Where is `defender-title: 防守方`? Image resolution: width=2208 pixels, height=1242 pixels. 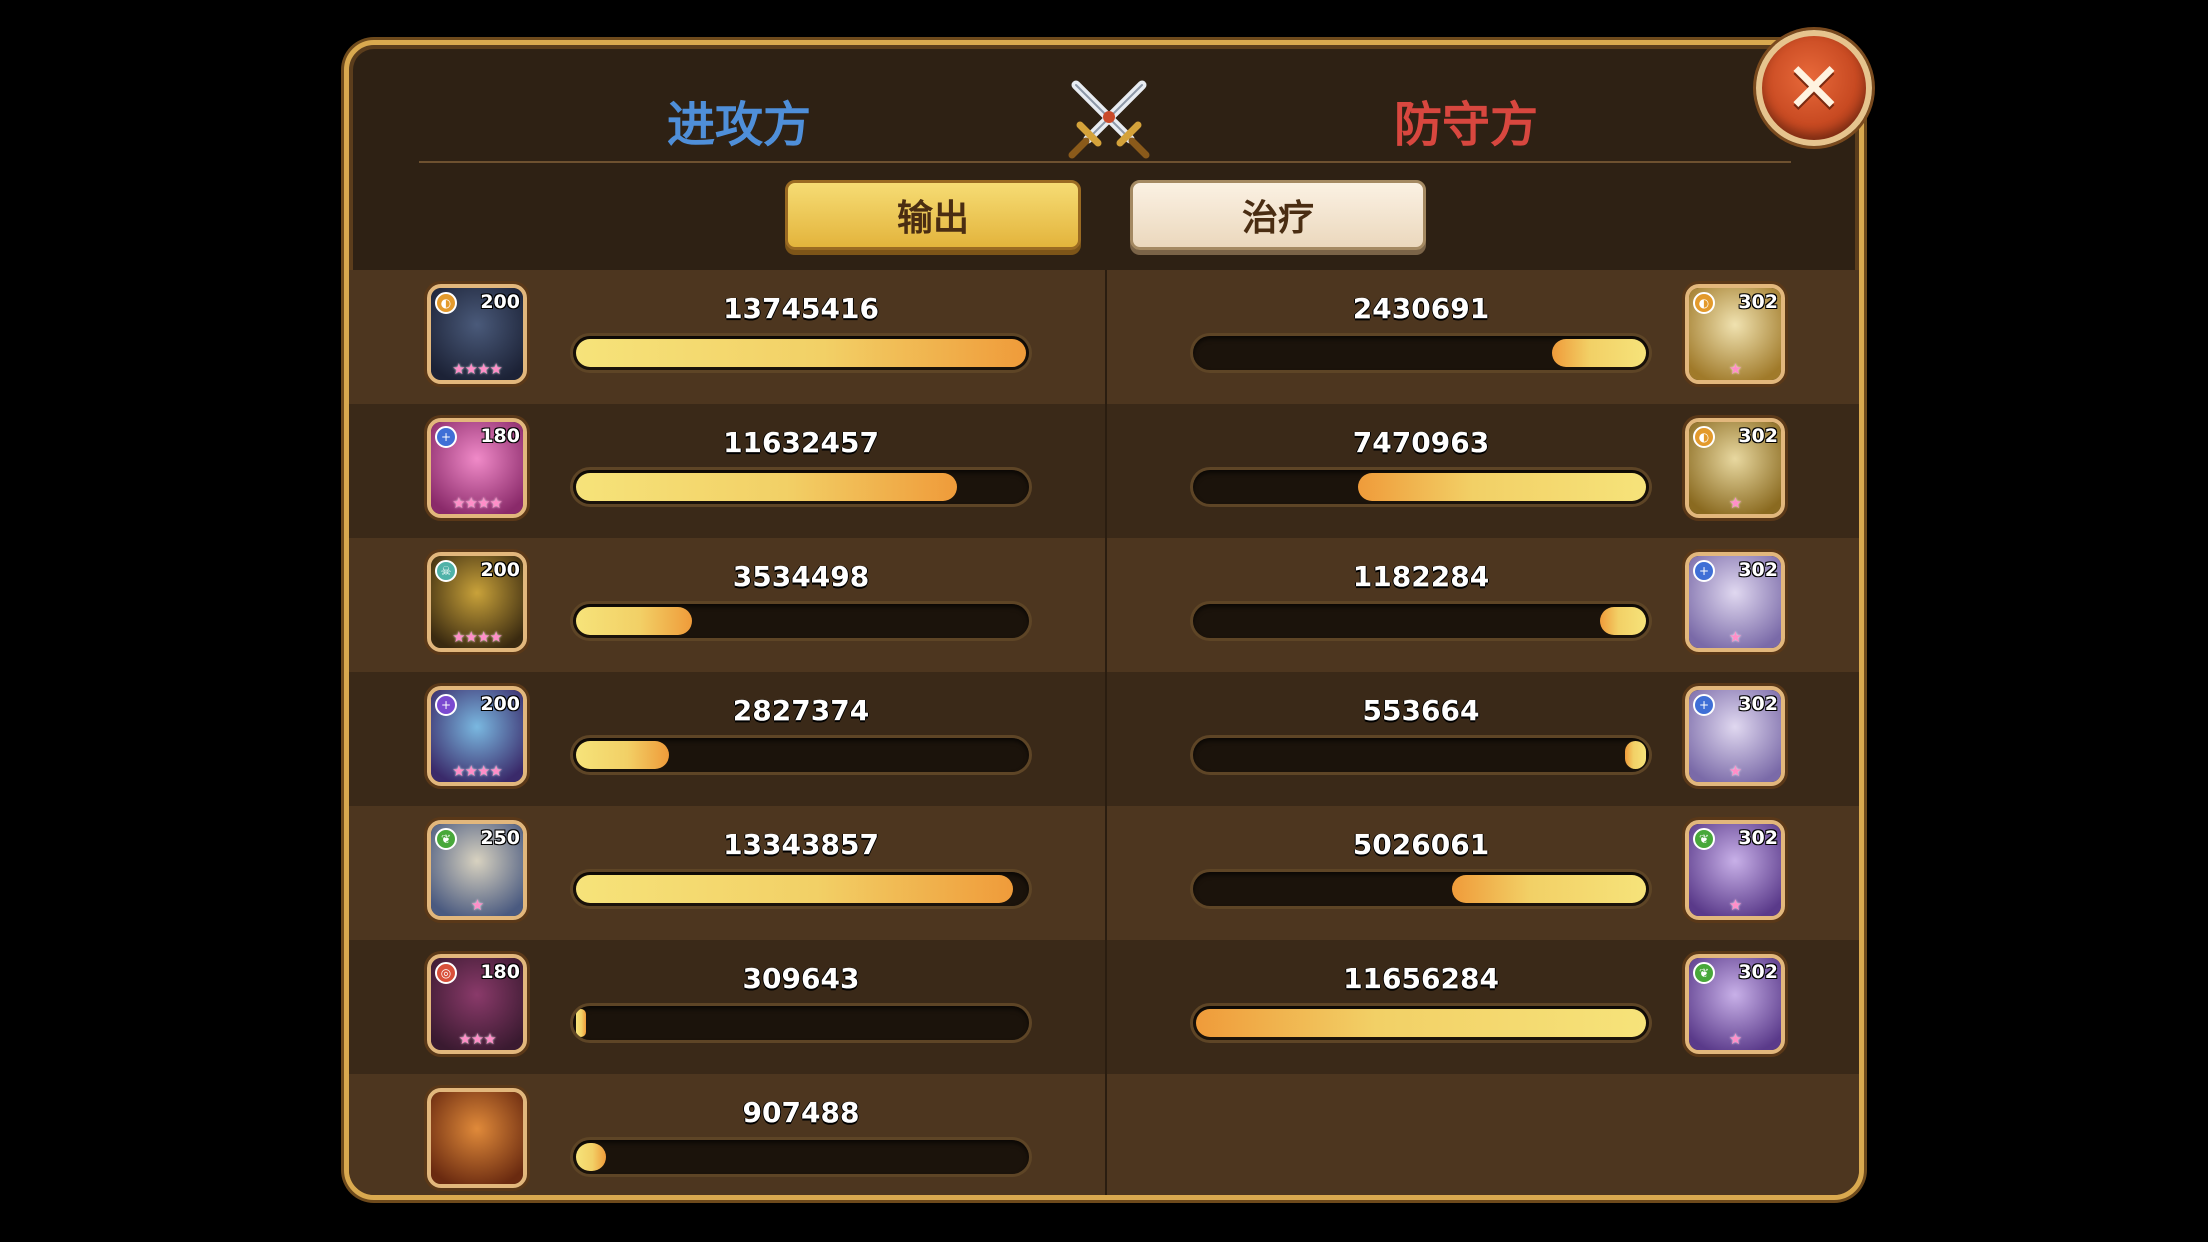 defender-title: 防守方 is located at coordinates (1466, 120).